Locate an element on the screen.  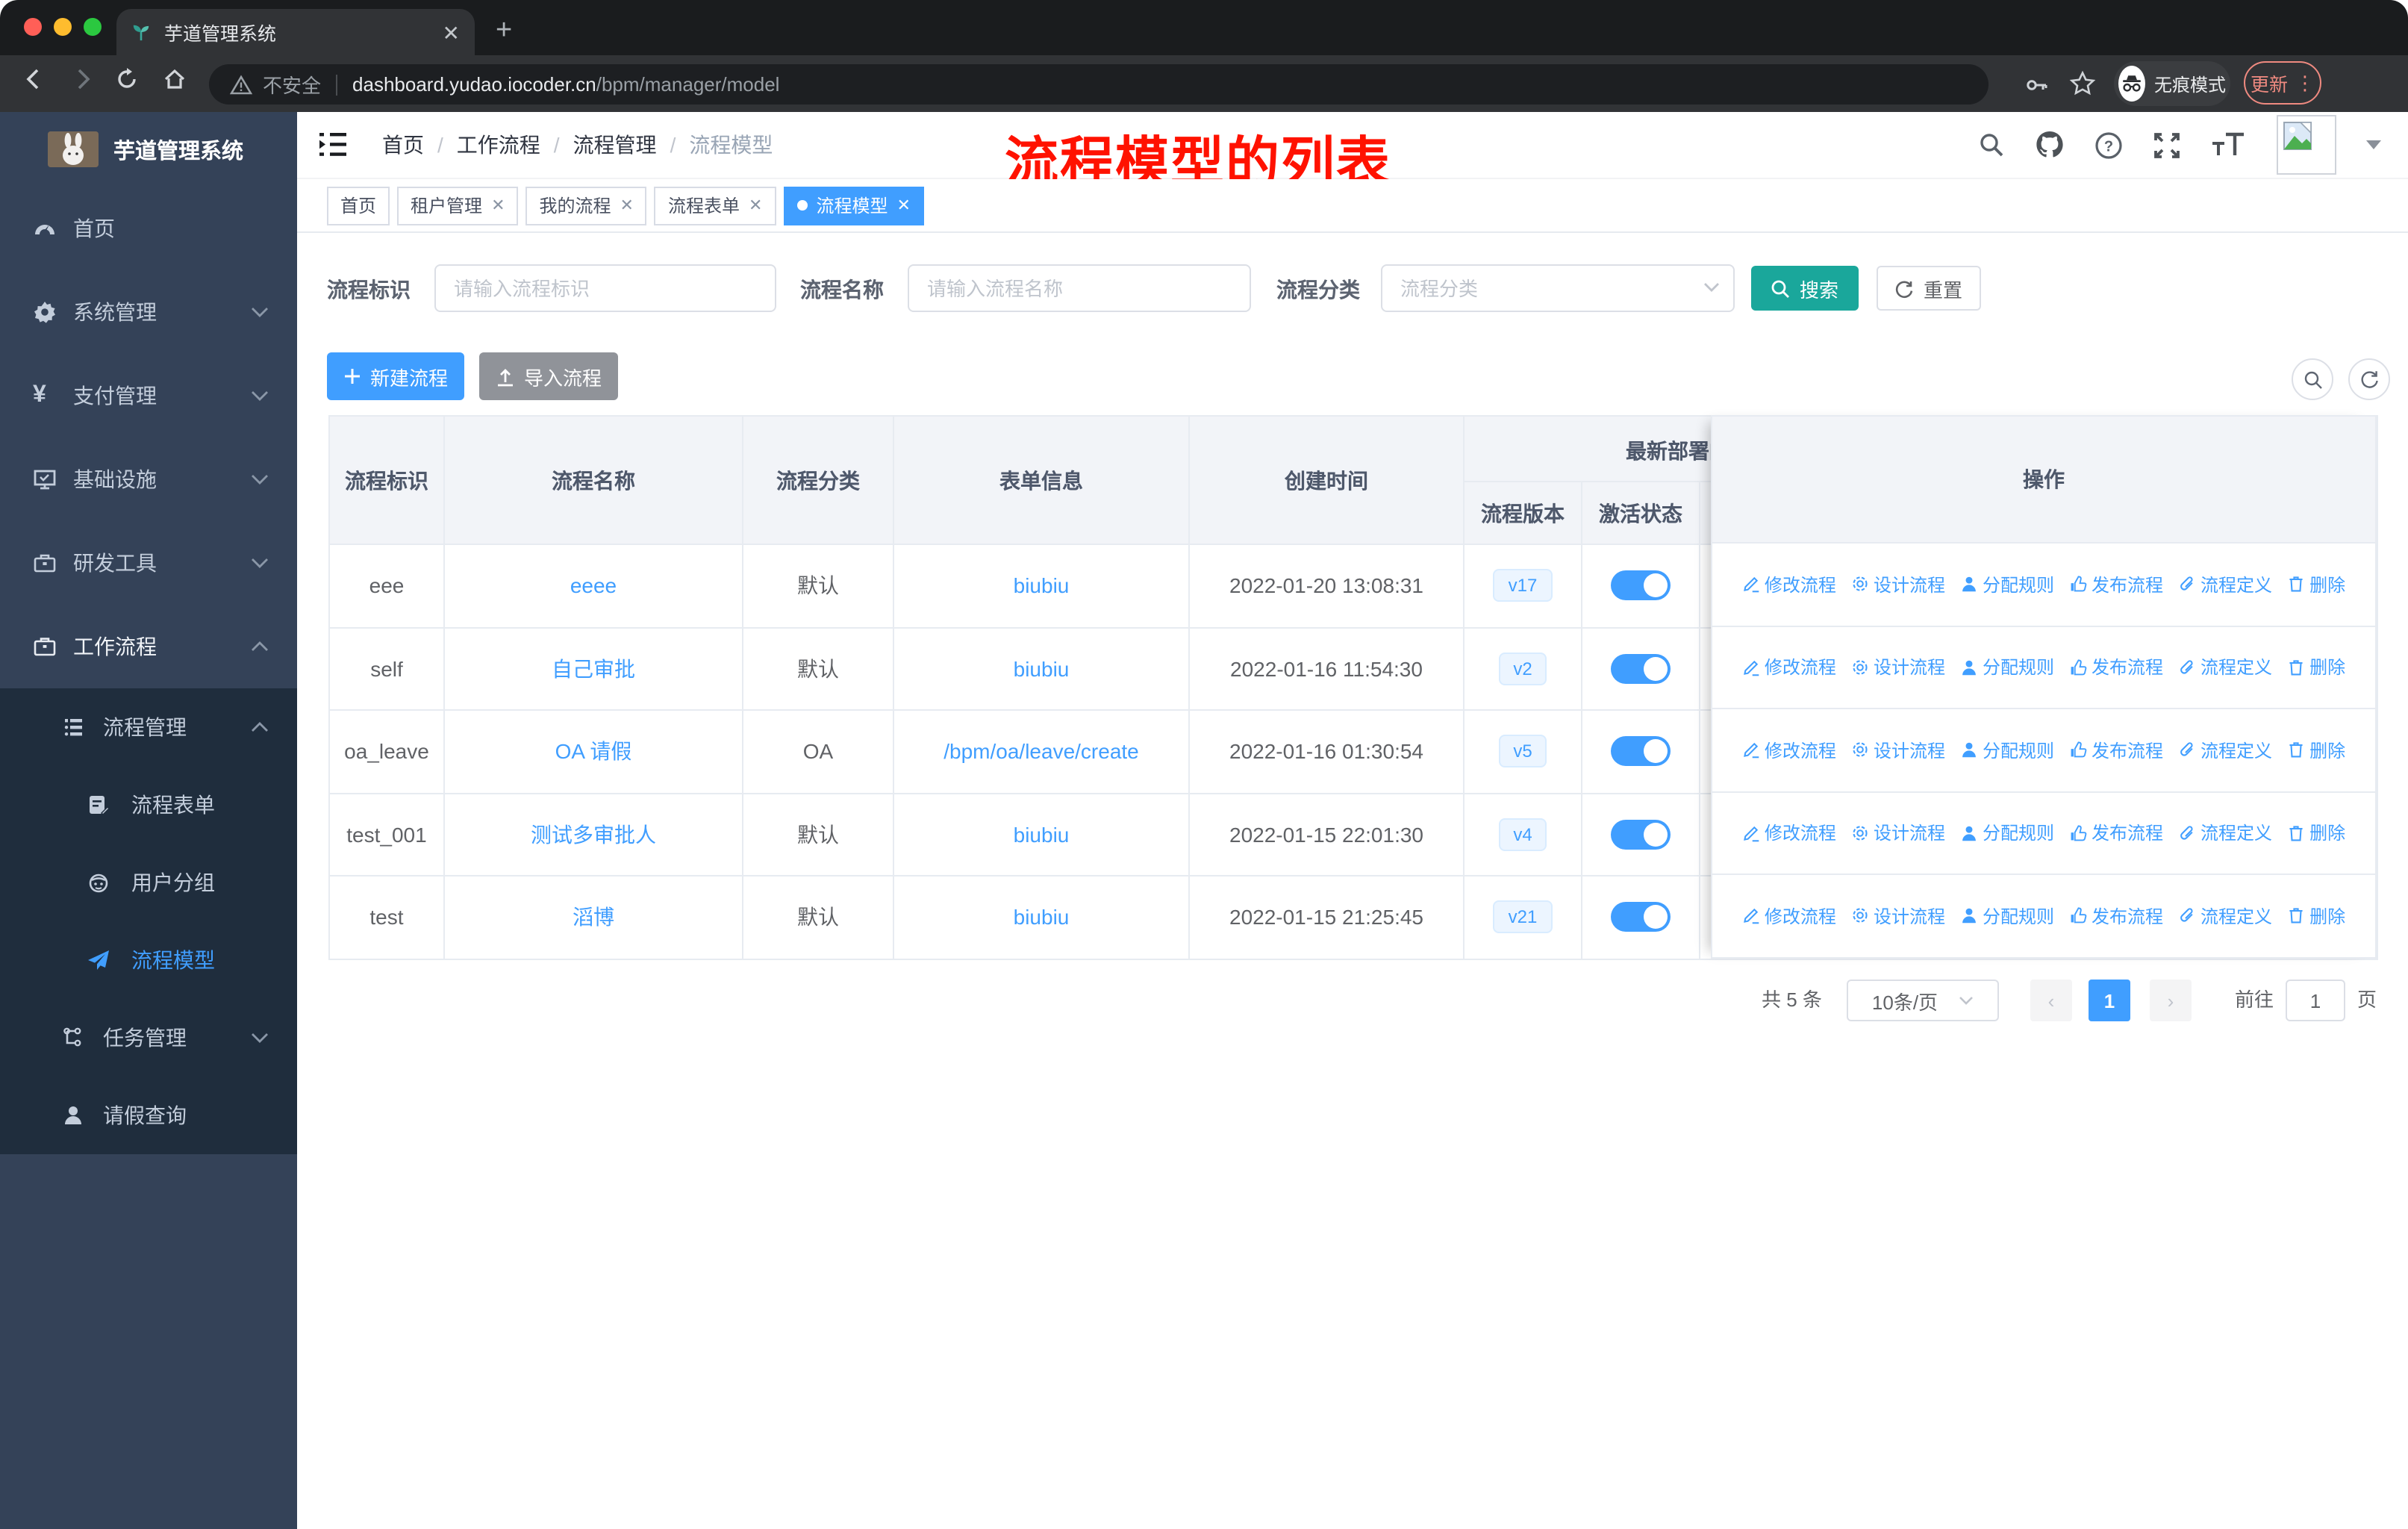
goto-page-input is located at coordinates (2315, 1000).